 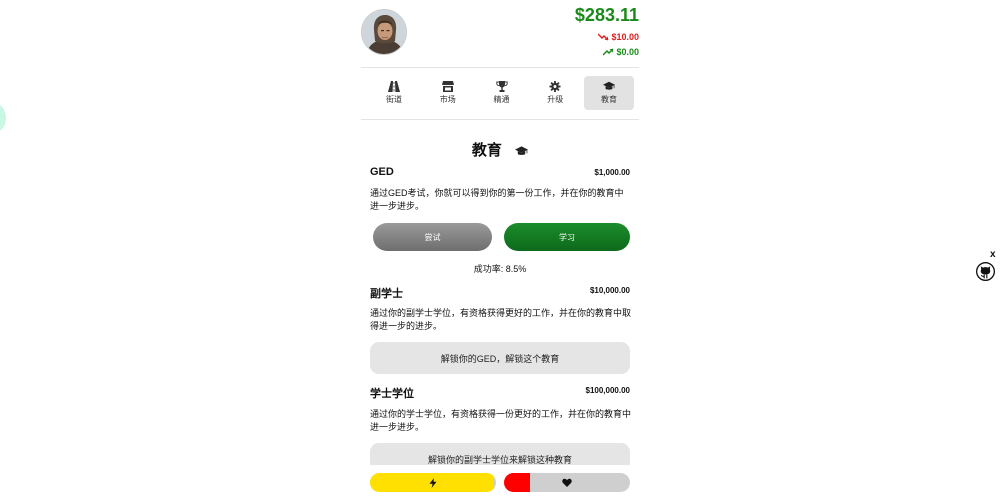 What do you see at coordinates (501, 319) in the screenshot?
I see `course-description: 通过你的副学士学位，有资格获得更好的工作，并在你的教育中取得进一步的进步。` at bounding box center [501, 319].